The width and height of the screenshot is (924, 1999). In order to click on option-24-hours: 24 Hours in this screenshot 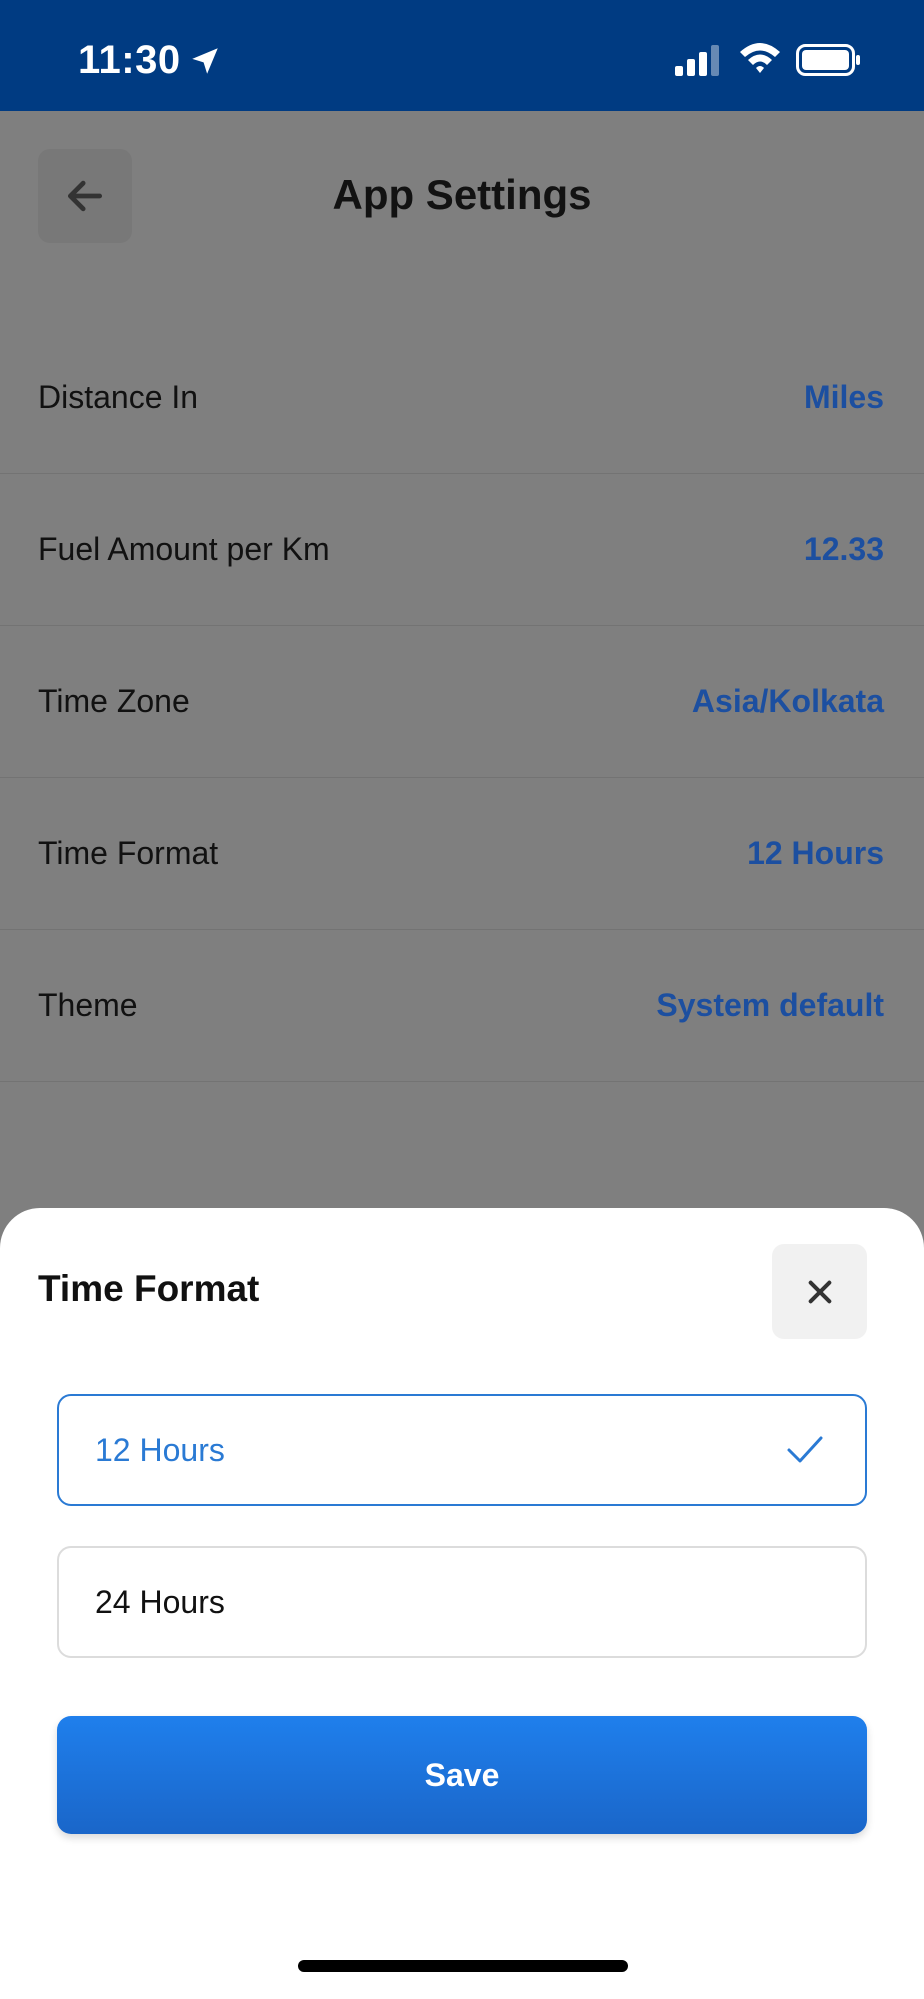, I will do `click(462, 1602)`.